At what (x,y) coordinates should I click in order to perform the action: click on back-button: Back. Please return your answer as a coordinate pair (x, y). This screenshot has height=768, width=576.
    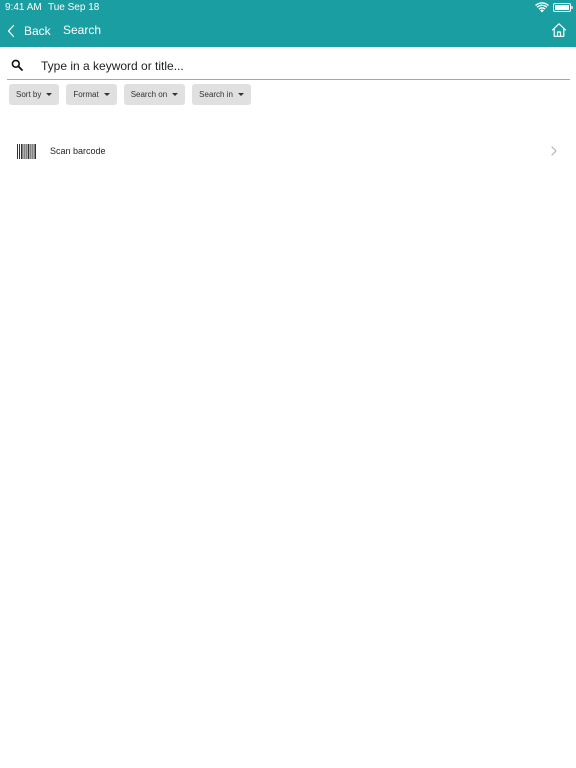
    Looking at the image, I should click on (28, 31).